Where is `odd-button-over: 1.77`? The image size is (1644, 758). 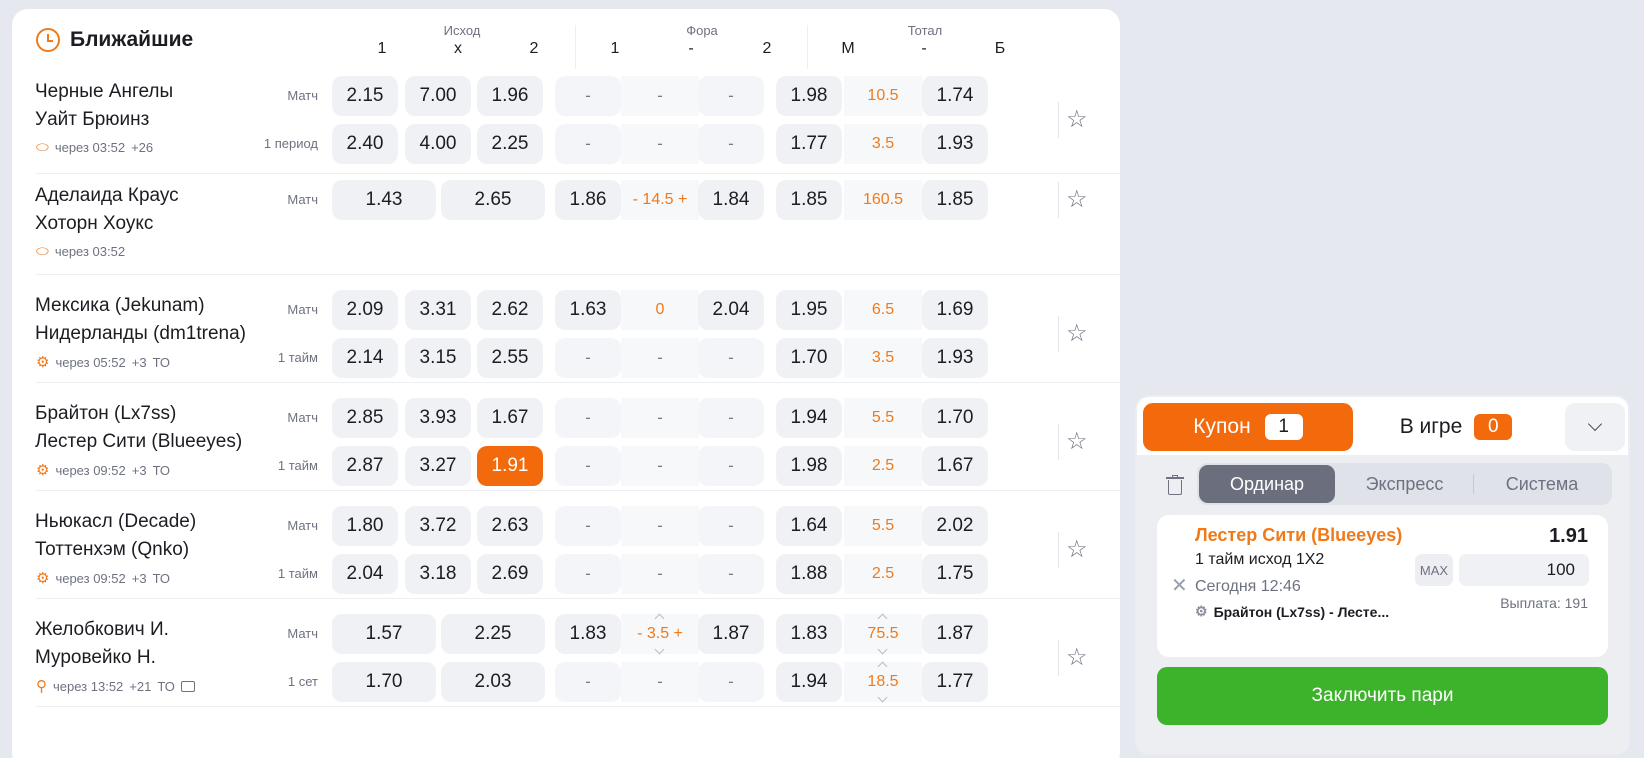 odd-button-over: 1.77 is located at coordinates (955, 682).